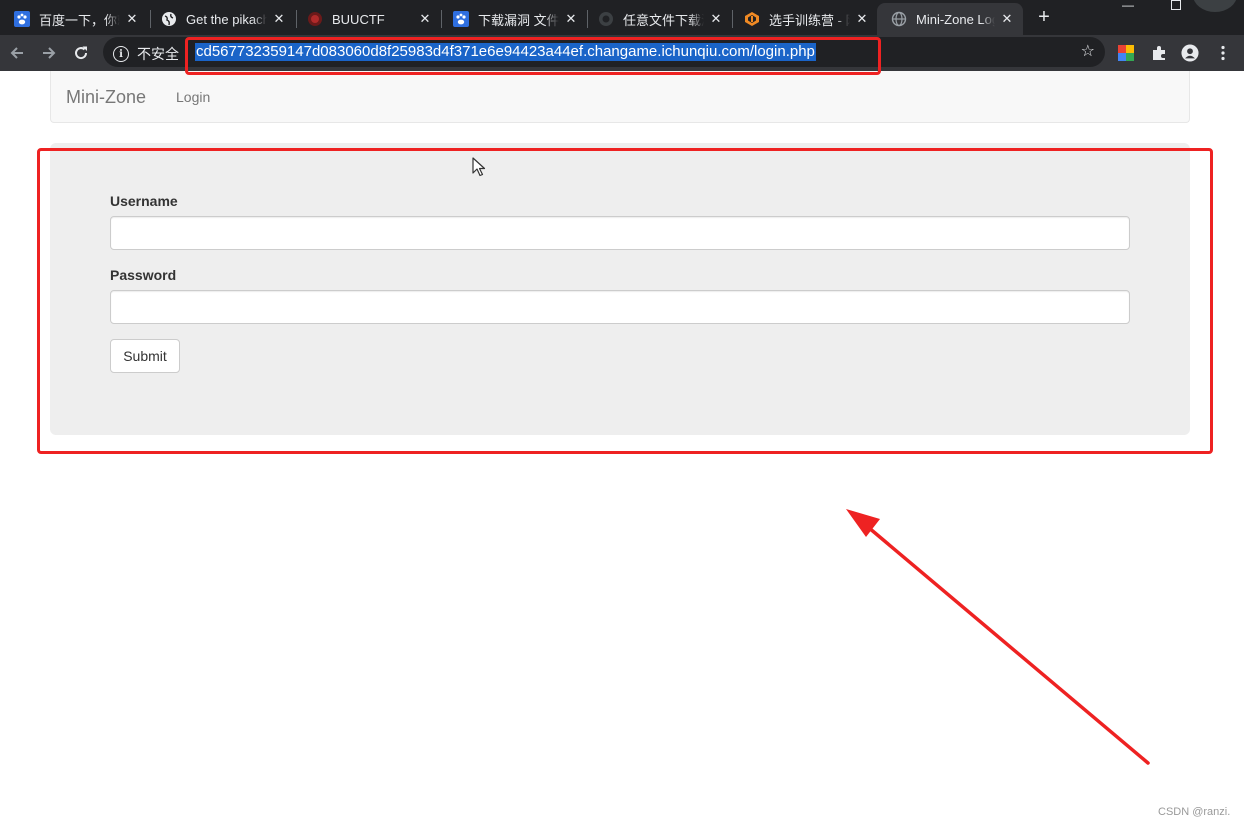 Image resolution: width=1244 pixels, height=827 pixels. I want to click on annotation-arrow, so click(998, 637).